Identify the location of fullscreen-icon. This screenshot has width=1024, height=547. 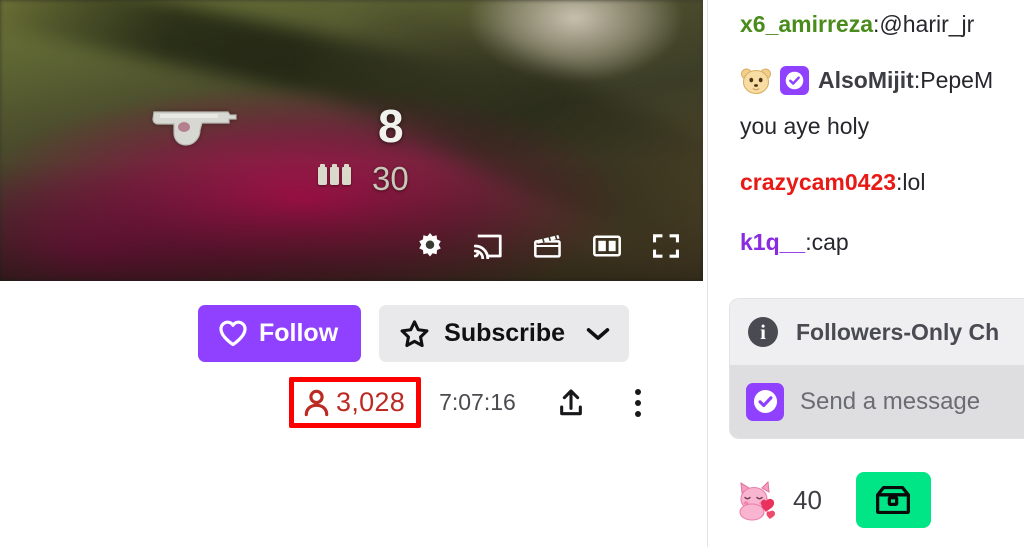
(666, 246).